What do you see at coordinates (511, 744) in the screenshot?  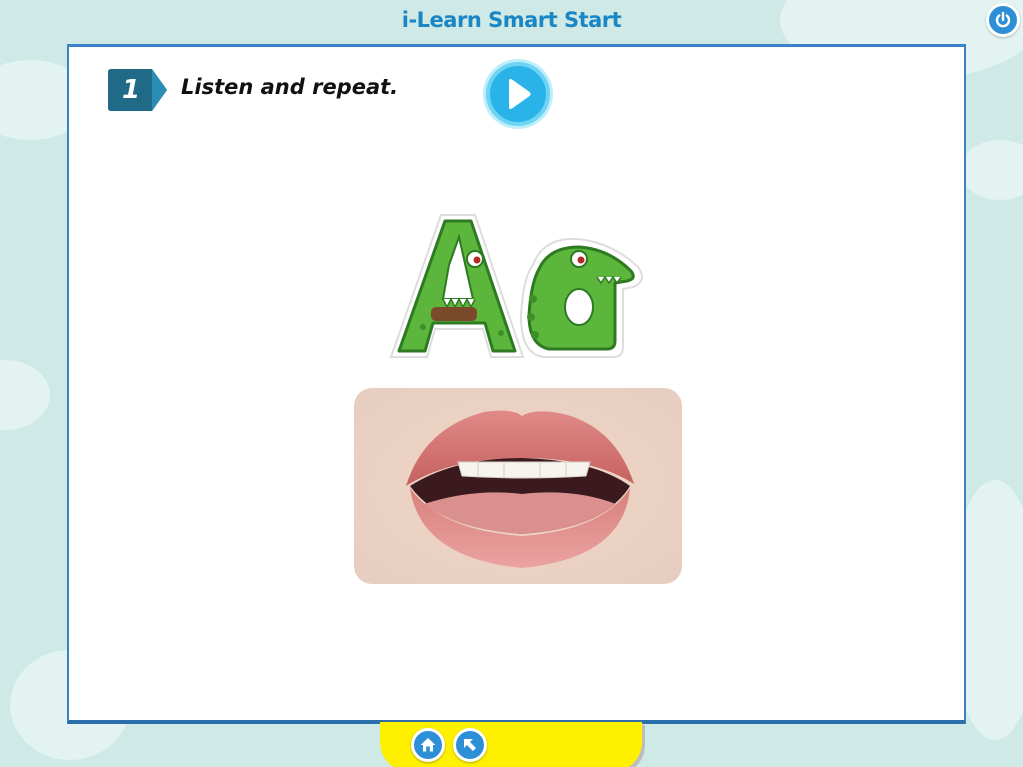 I see `bottom-nav-bar` at bounding box center [511, 744].